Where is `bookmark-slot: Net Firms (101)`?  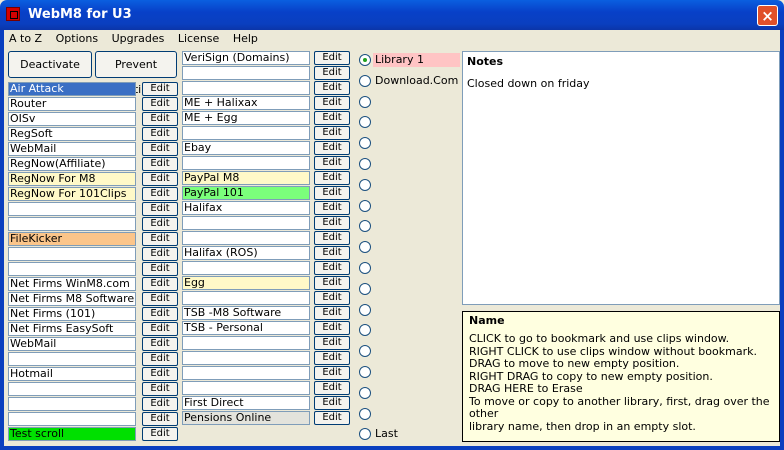
bookmark-slot: Net Firms (101) is located at coordinates (72, 314).